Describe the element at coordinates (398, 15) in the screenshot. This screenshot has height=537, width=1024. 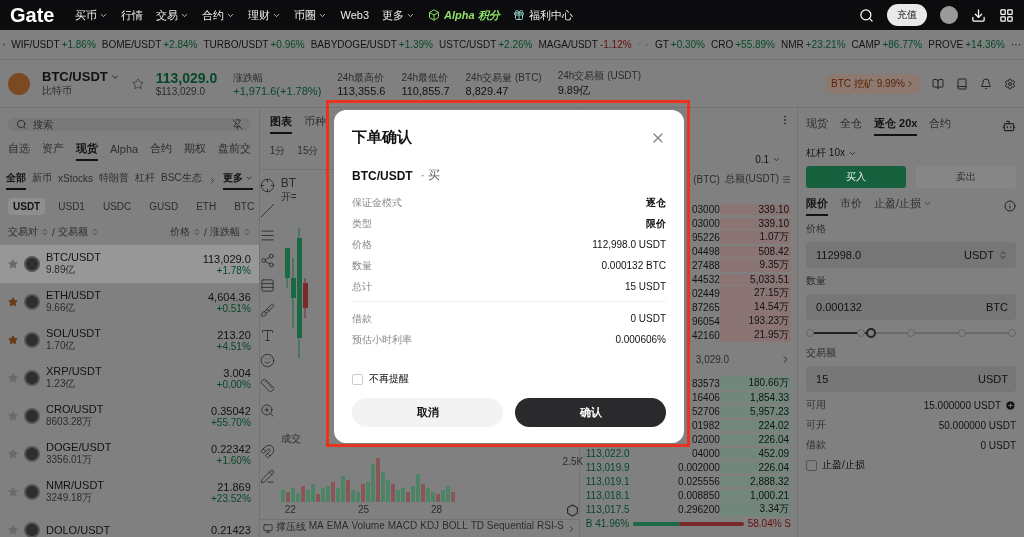
I see `nav-item: 更多` at that location.